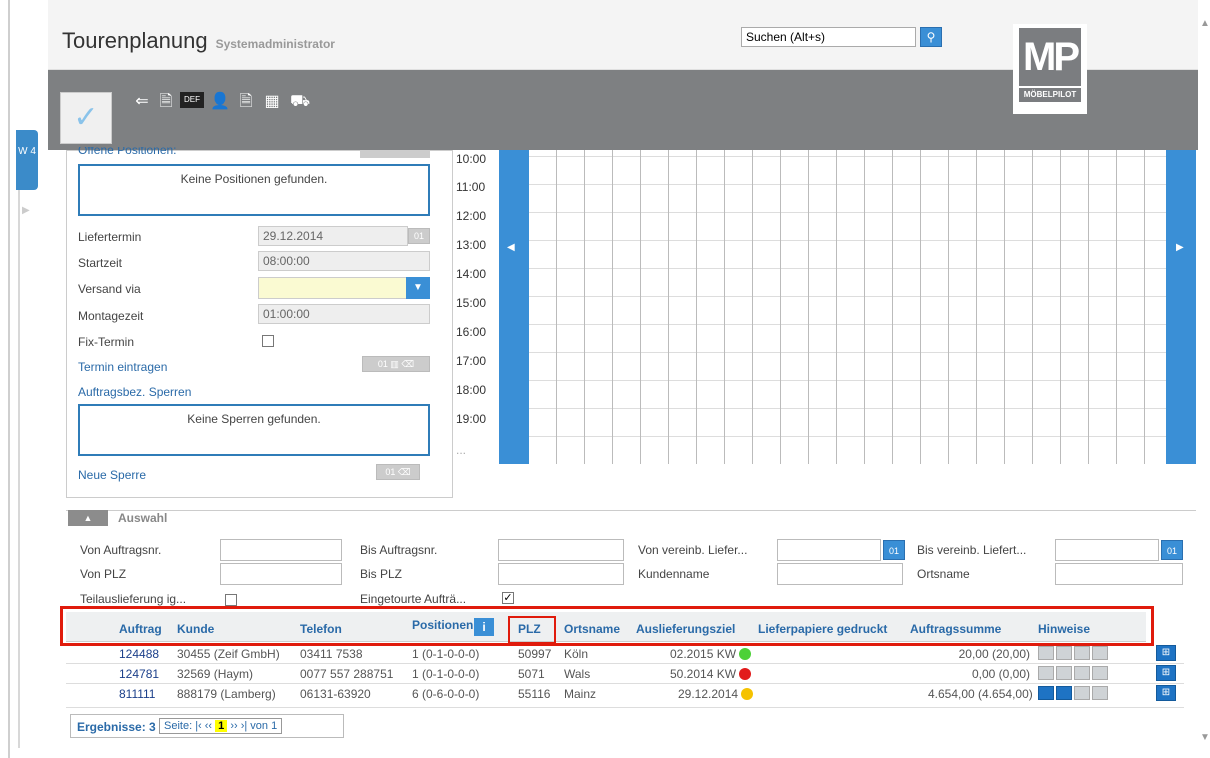 This screenshot has width=1210, height=758. What do you see at coordinates (27, 160) in the screenshot?
I see `side-tab-week: W 4` at bounding box center [27, 160].